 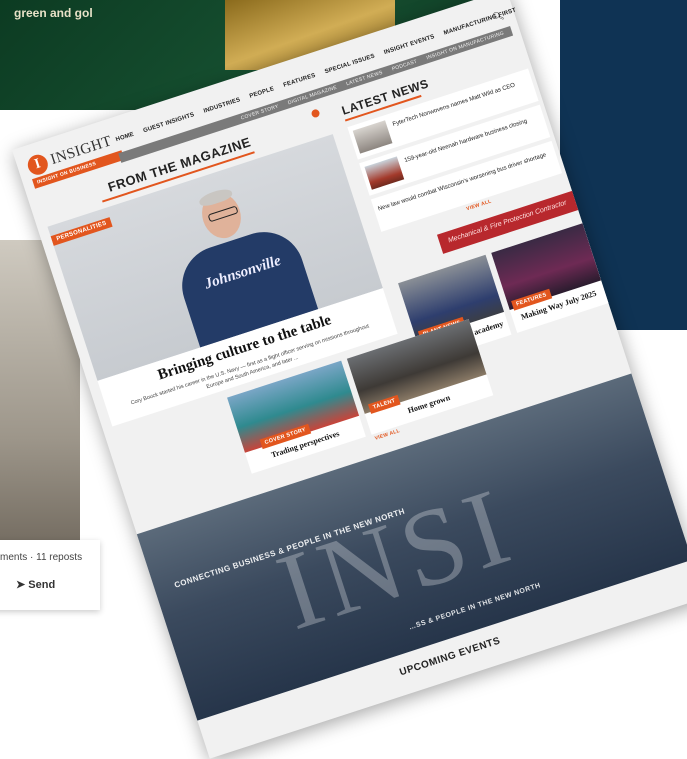 I want to click on carousel-dot, so click(x=315, y=113).